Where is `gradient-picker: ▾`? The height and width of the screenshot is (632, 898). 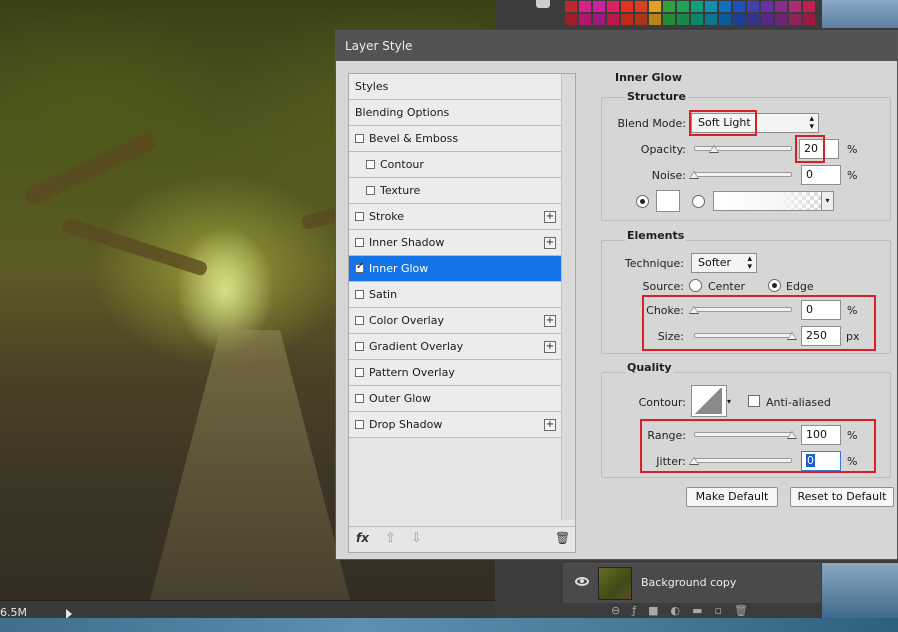 gradient-picker: ▾ is located at coordinates (773, 201).